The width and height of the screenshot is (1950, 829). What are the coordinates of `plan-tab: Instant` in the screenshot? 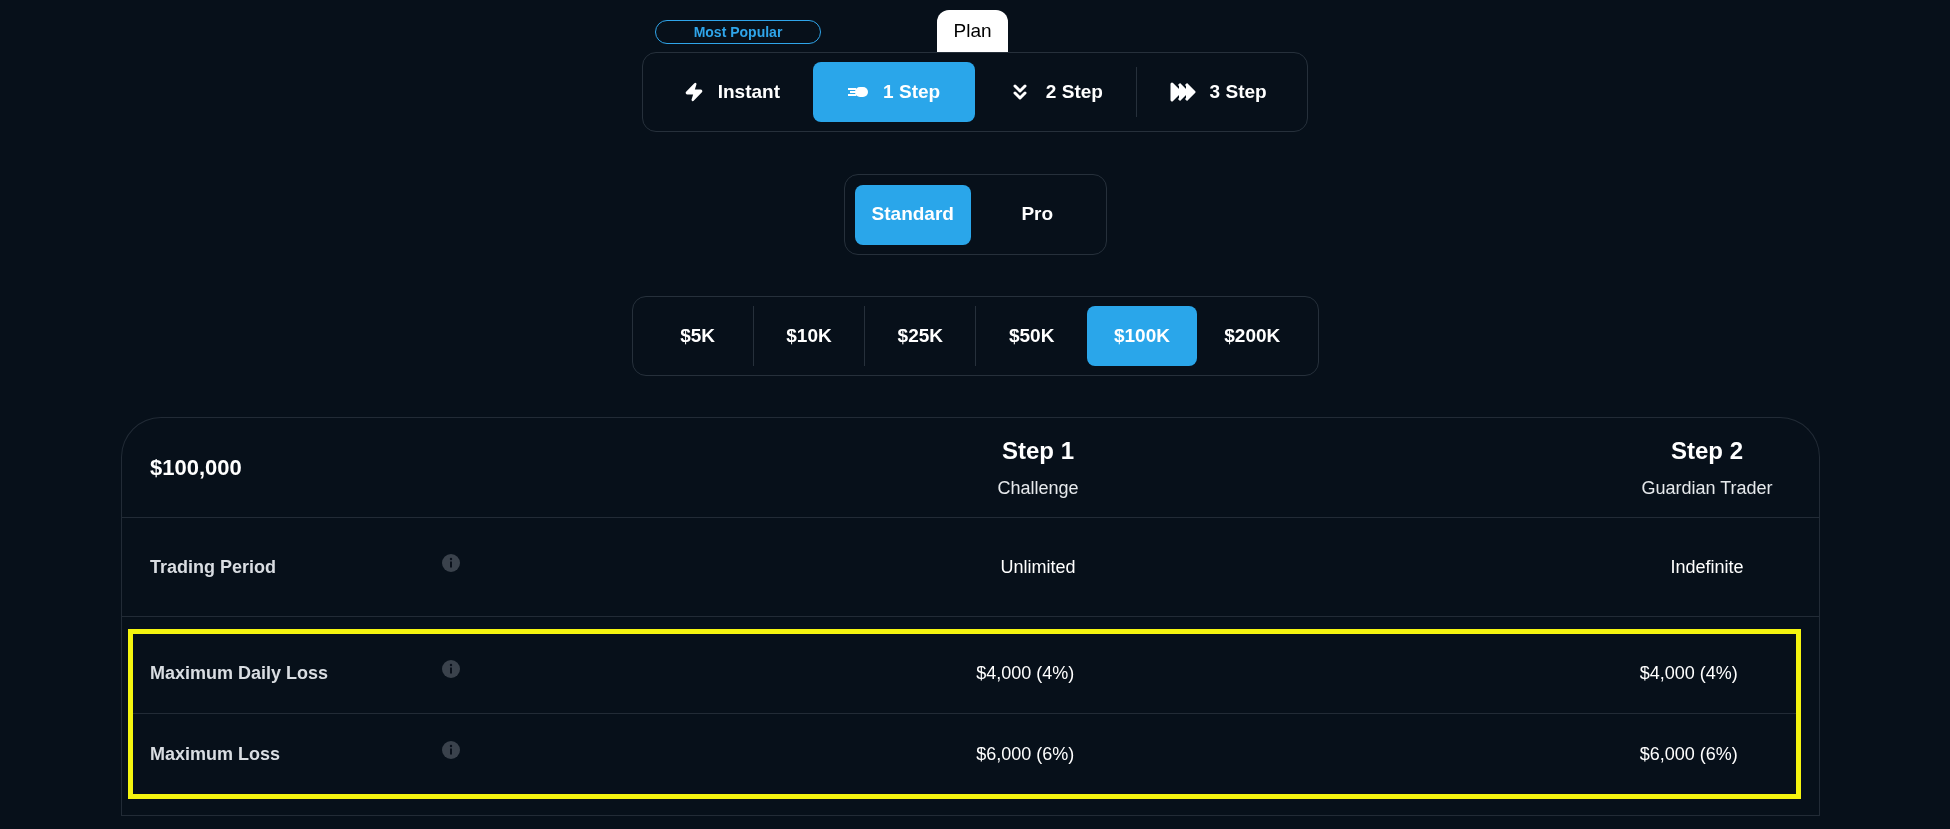 It's located at (732, 92).